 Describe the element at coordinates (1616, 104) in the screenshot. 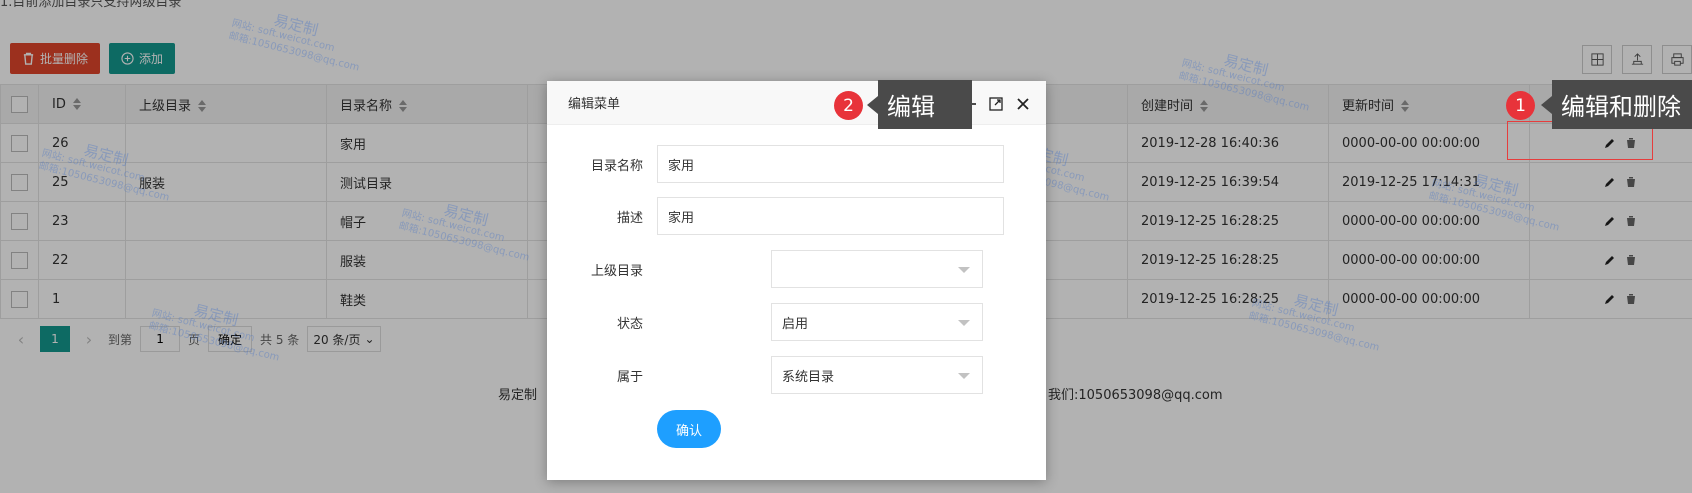

I see `annotation-callout-edit-delete: 编辑和删除` at that location.